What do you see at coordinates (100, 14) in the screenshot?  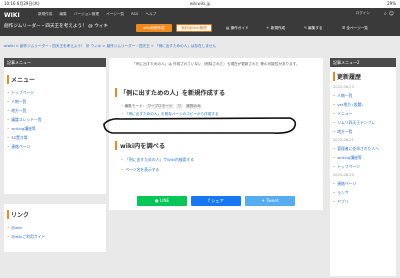 I see `header-menu: 新規作成 編集 バージョン管理 ページ一覧 RSS ヘルプ` at bounding box center [100, 14].